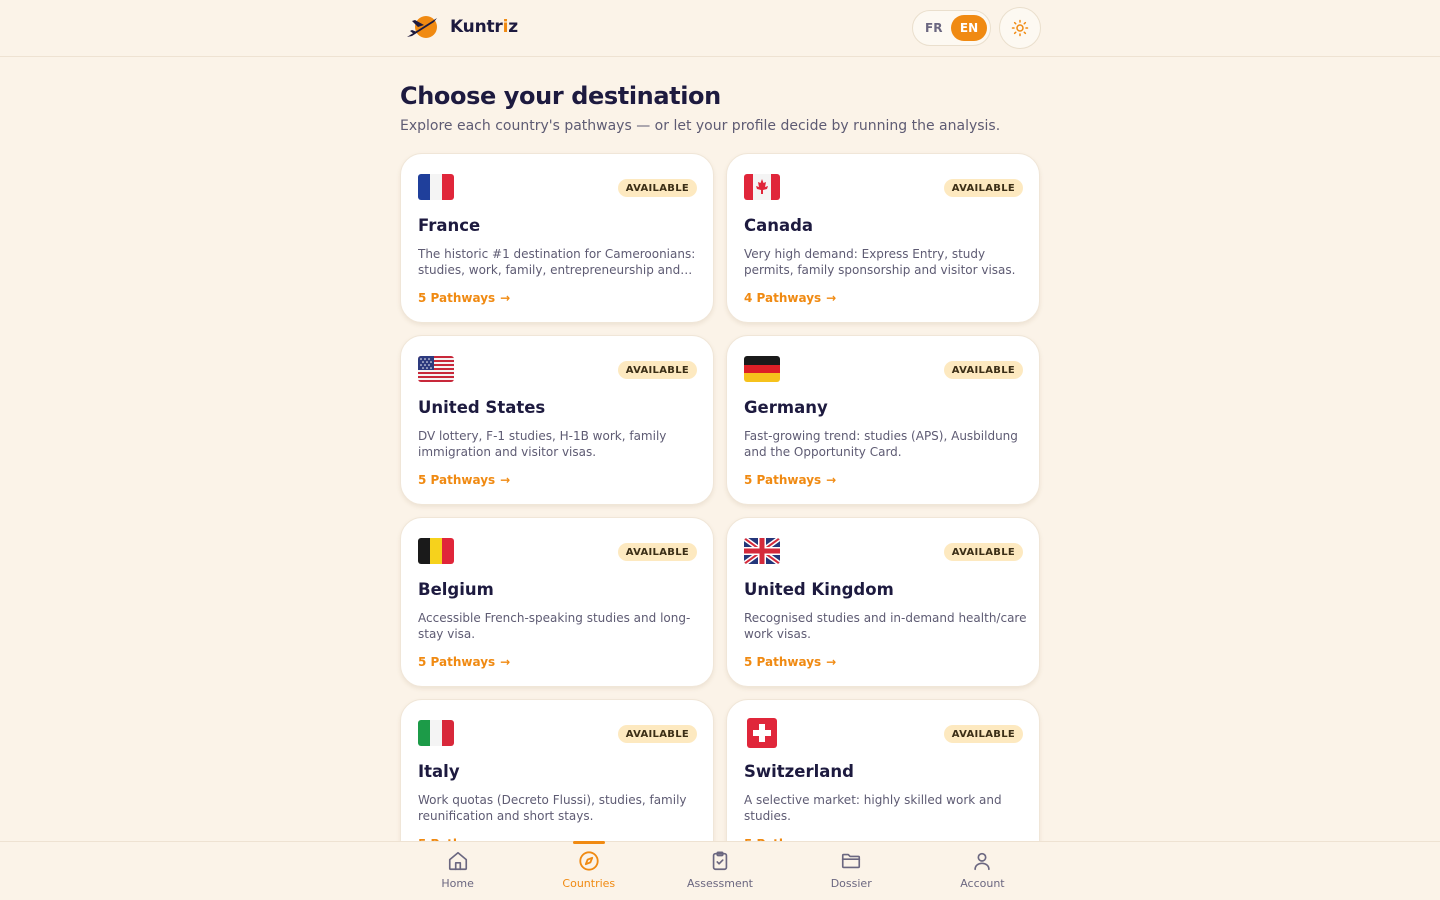  I want to click on top-actions: FR EN, so click(976, 27).